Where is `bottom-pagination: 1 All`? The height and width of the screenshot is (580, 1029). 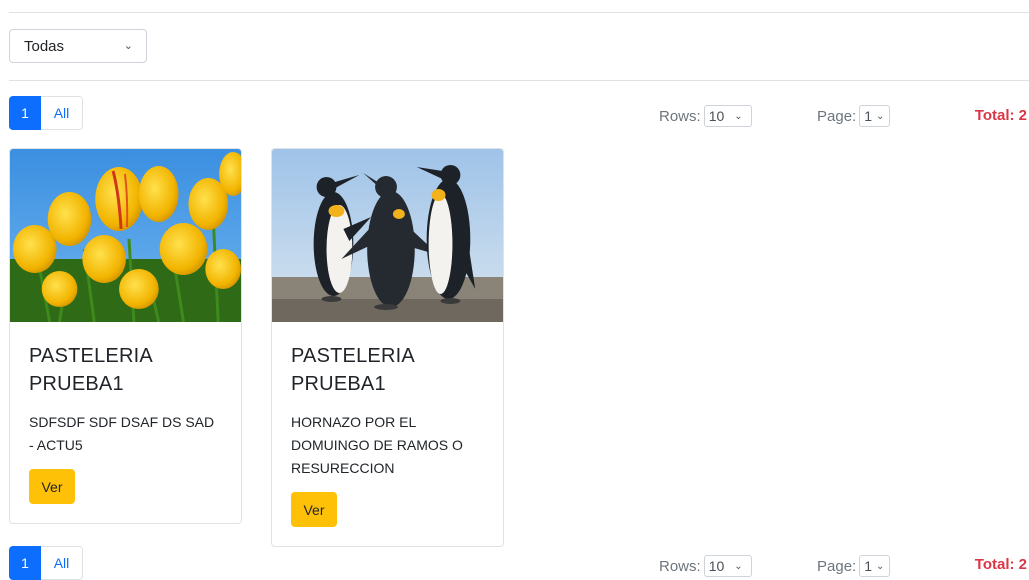
bottom-pagination: 1 All is located at coordinates (46, 563).